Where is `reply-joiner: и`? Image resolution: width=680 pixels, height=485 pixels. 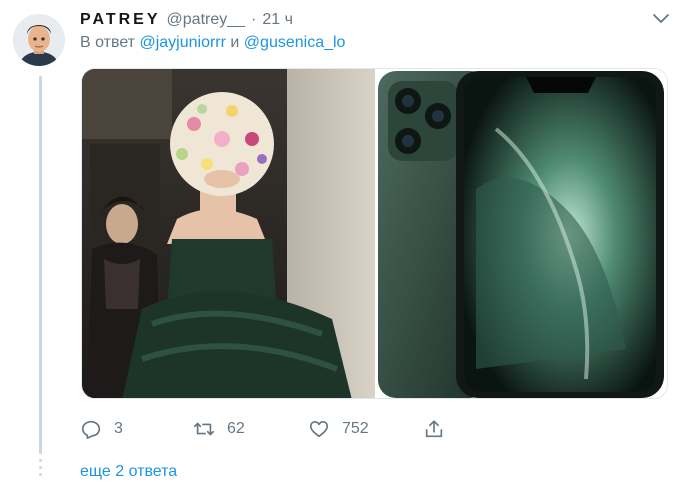
reply-joiner: и is located at coordinates (235, 42).